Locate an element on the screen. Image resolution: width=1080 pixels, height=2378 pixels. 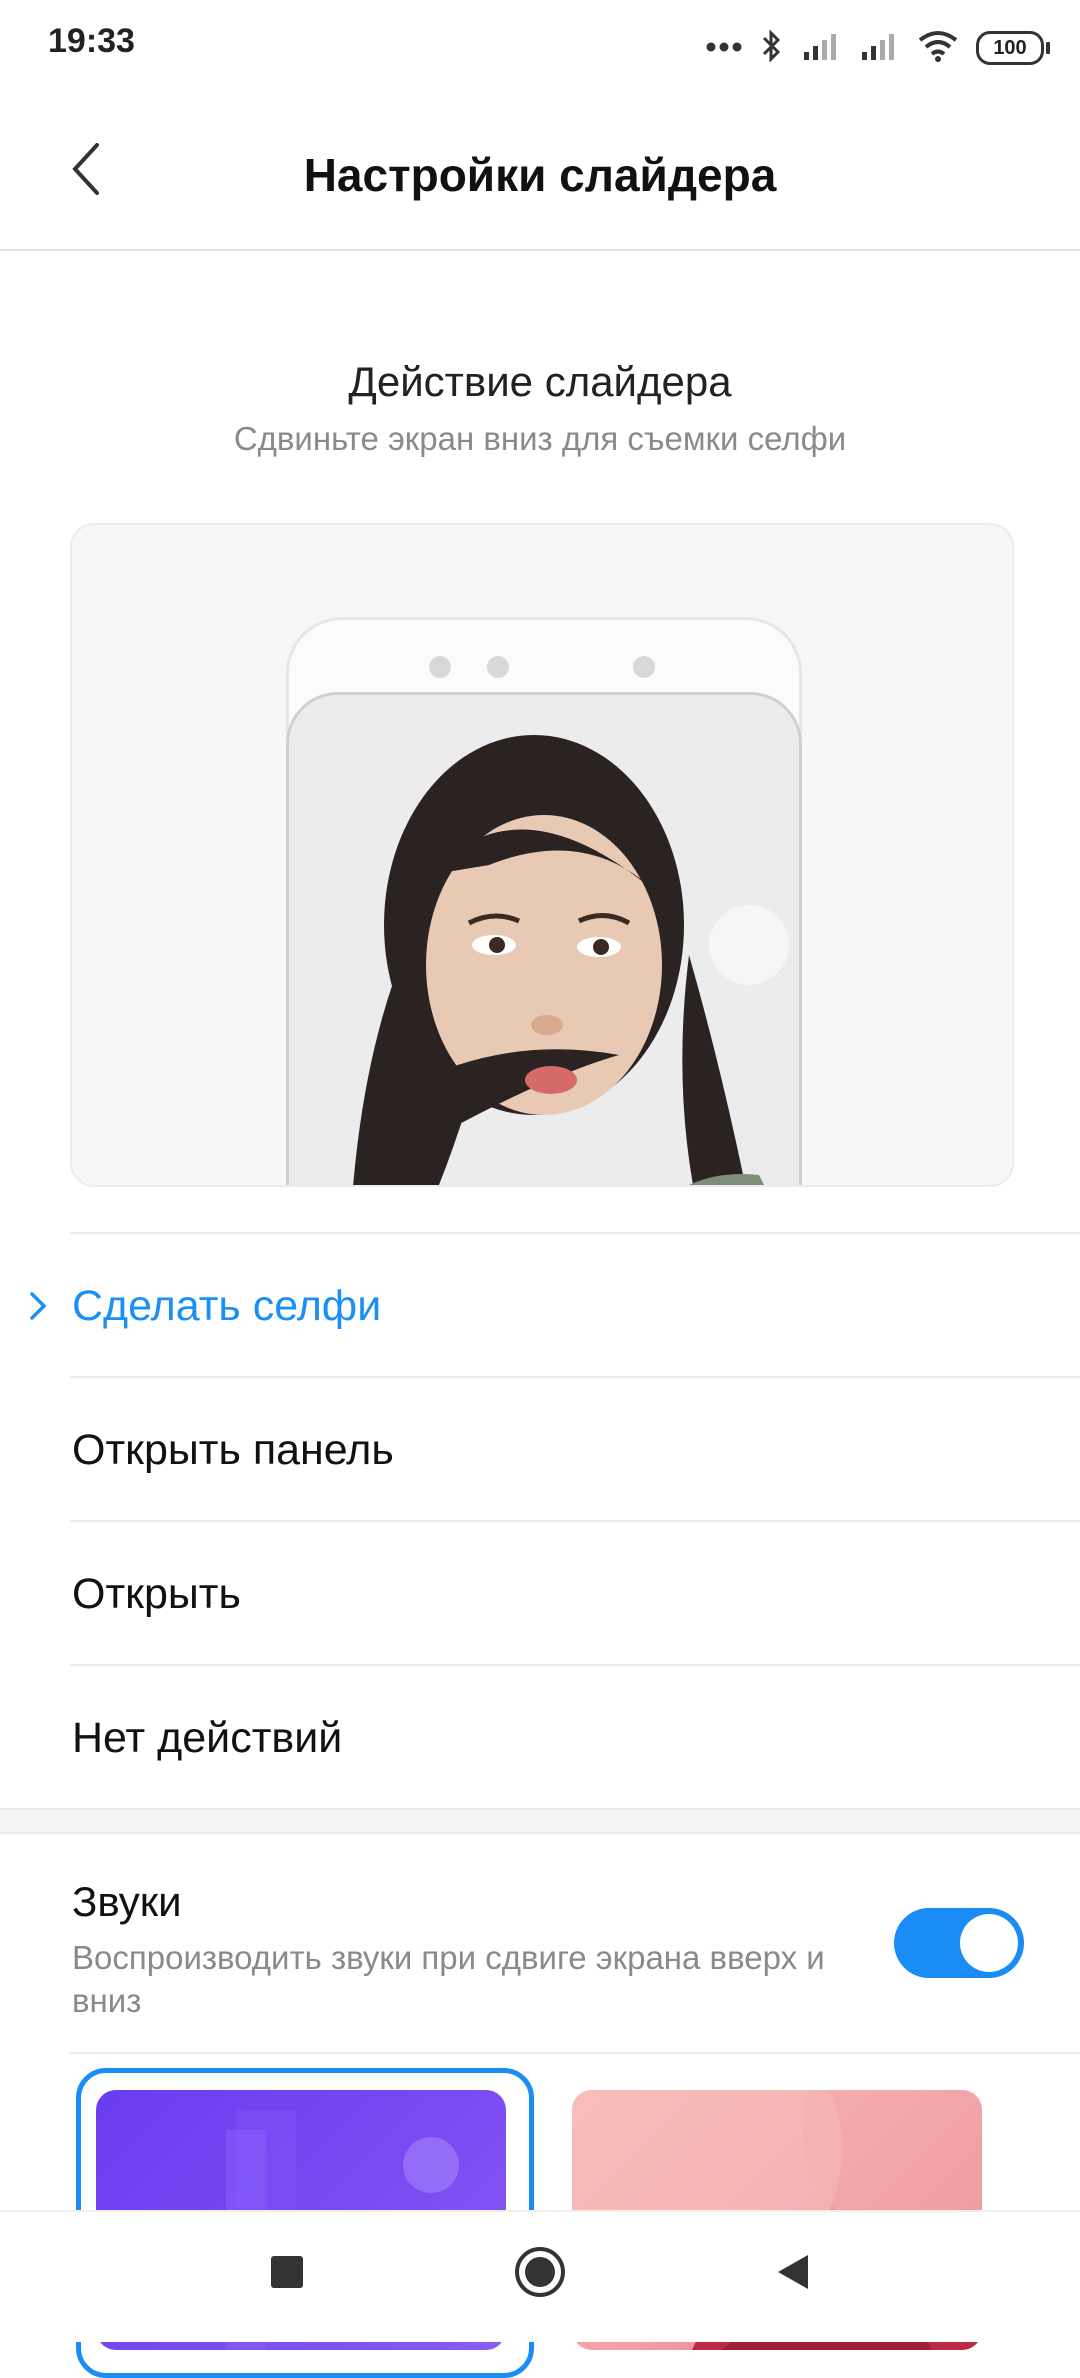
app-header: Настройки слайдера is located at coordinates (540, 173).